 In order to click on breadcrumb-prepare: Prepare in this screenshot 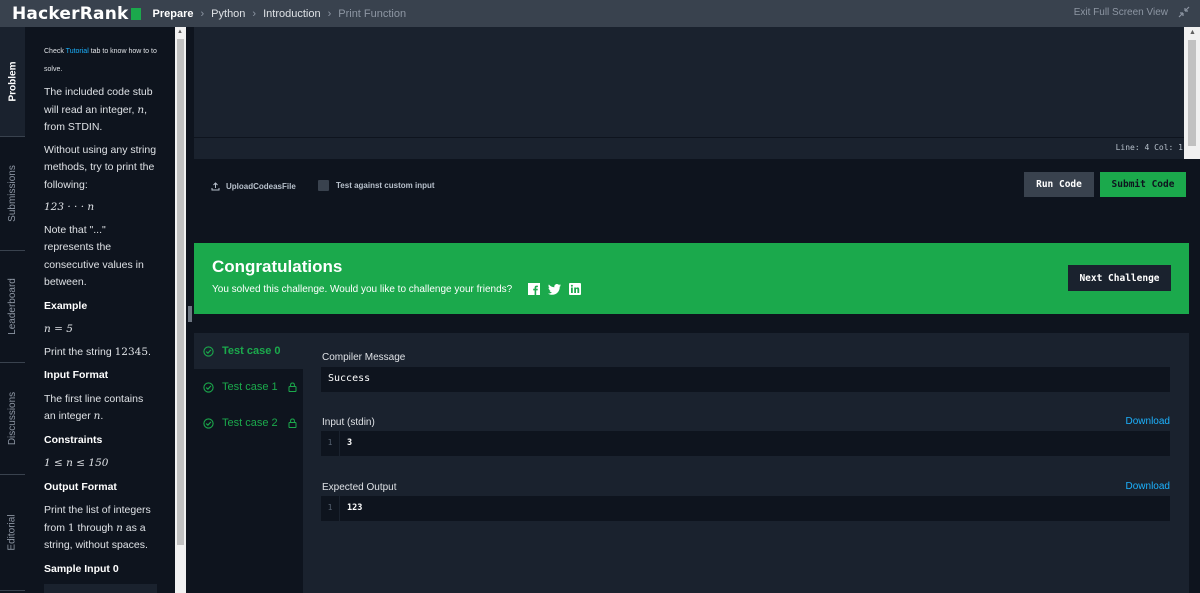, I will do `click(173, 14)`.